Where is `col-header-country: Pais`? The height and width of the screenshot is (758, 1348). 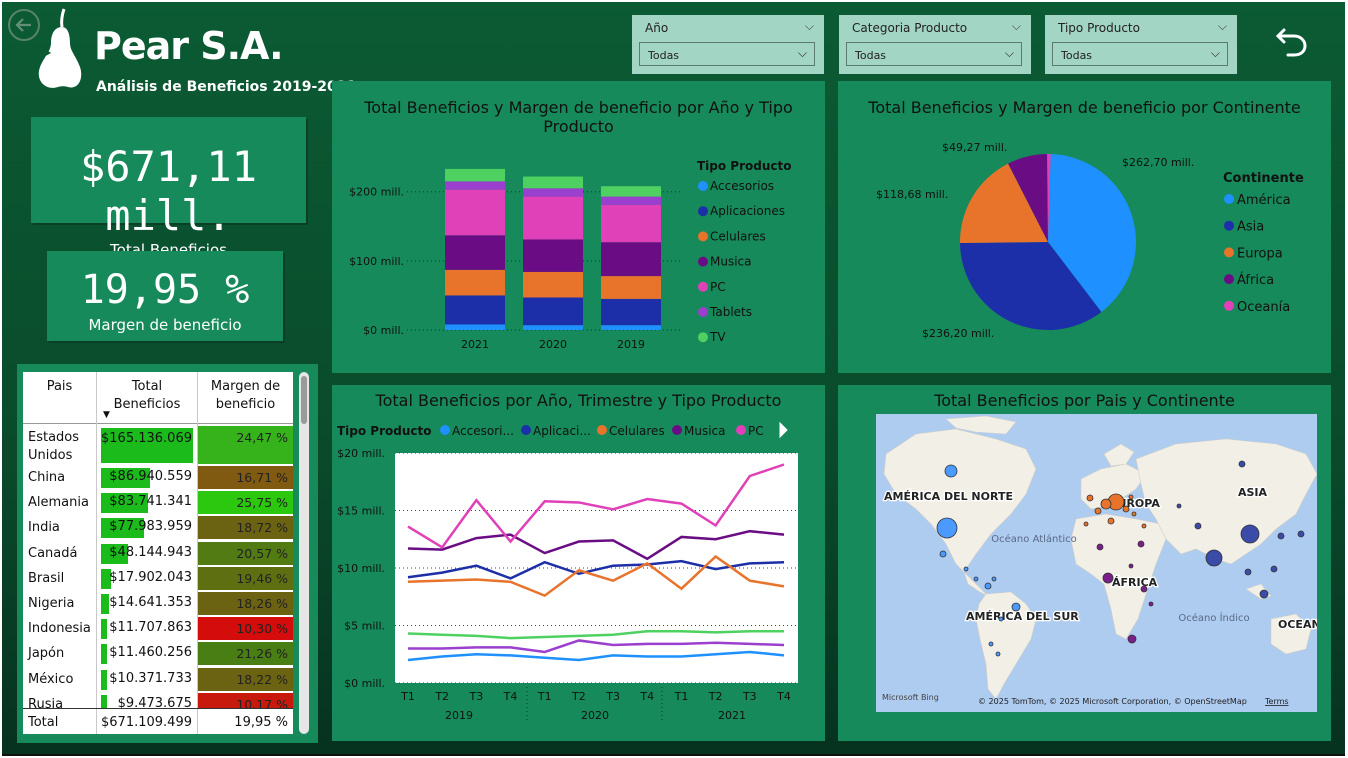
col-header-country: Pais is located at coordinates (59, 387).